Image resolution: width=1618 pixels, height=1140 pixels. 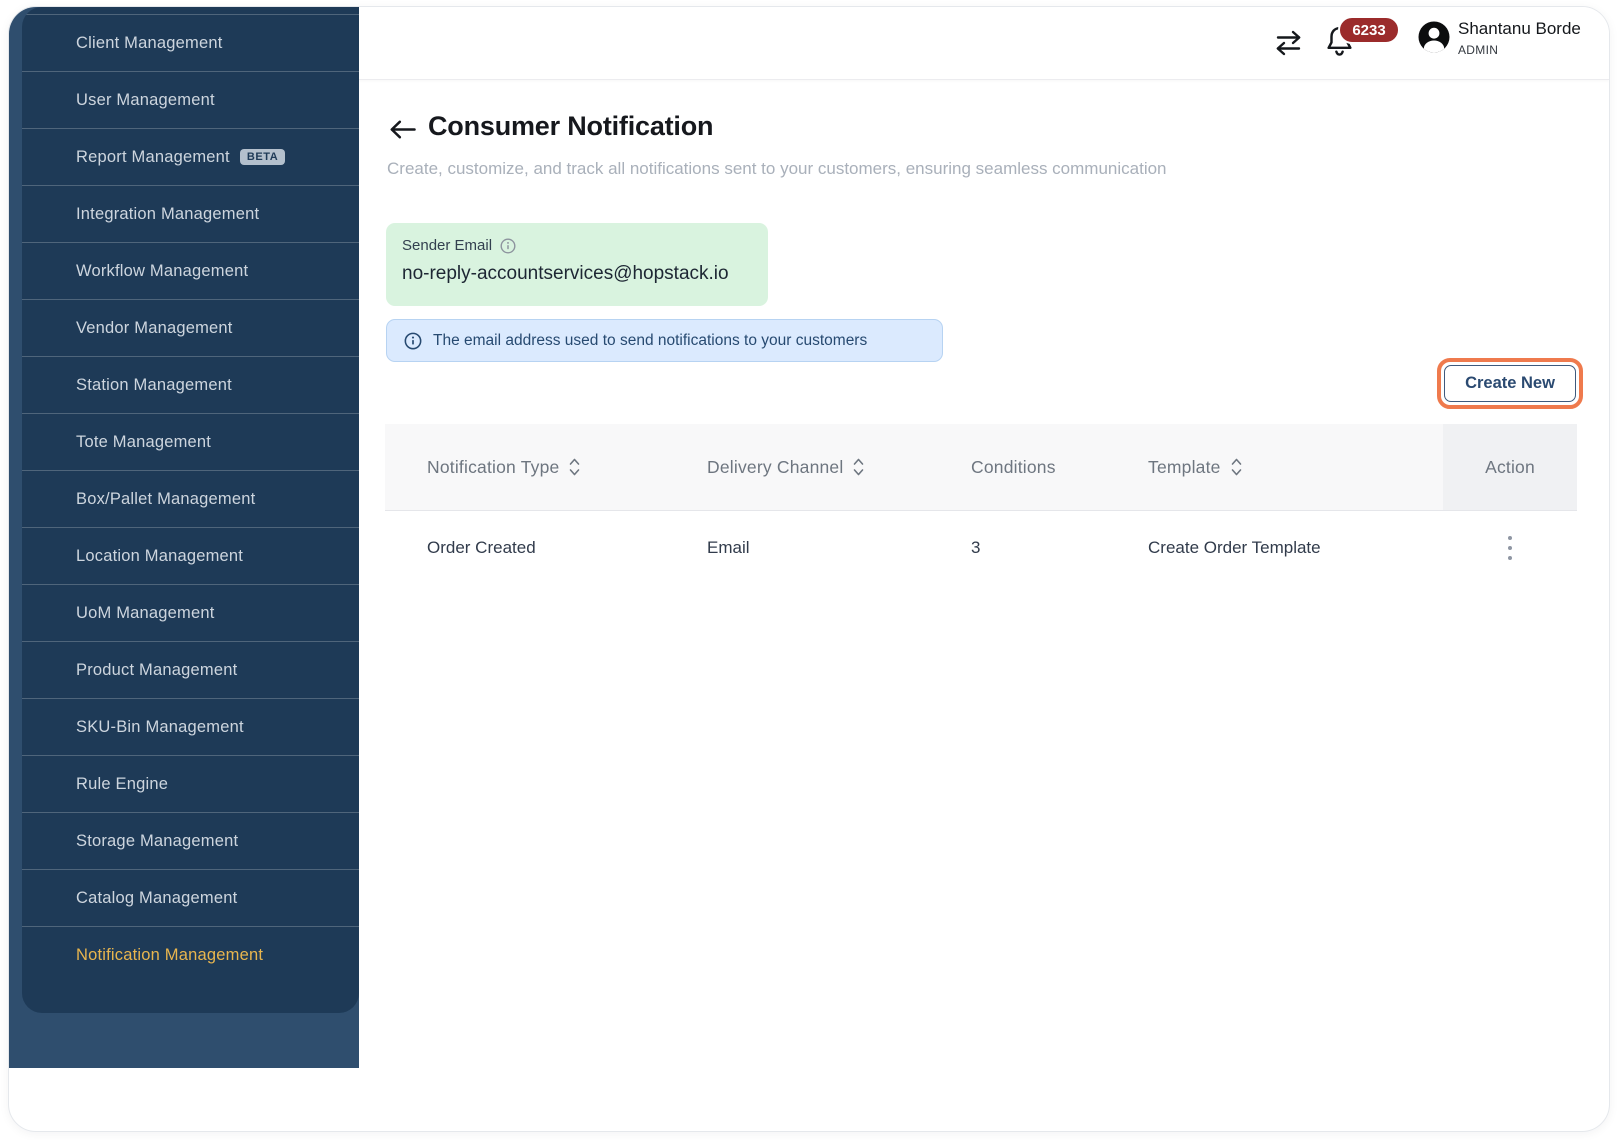 What do you see at coordinates (190, 612) in the screenshot?
I see `sidebar-item-uom-management: UoM Management` at bounding box center [190, 612].